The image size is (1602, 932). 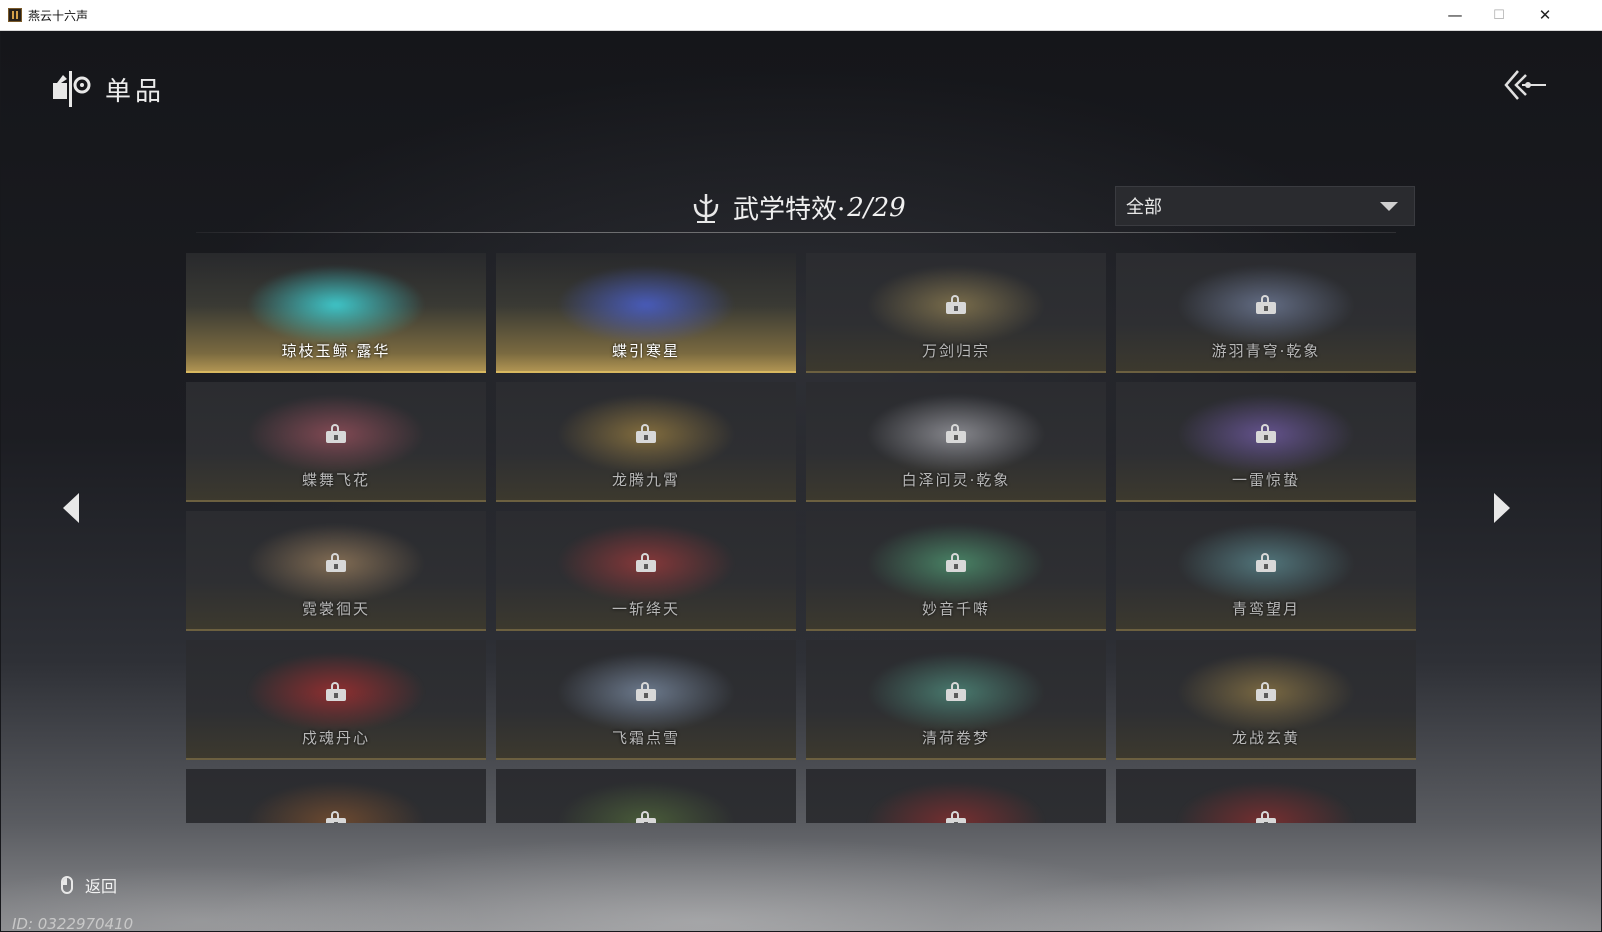 What do you see at coordinates (101, 886) in the screenshot?
I see `footer-back-label: 返回` at bounding box center [101, 886].